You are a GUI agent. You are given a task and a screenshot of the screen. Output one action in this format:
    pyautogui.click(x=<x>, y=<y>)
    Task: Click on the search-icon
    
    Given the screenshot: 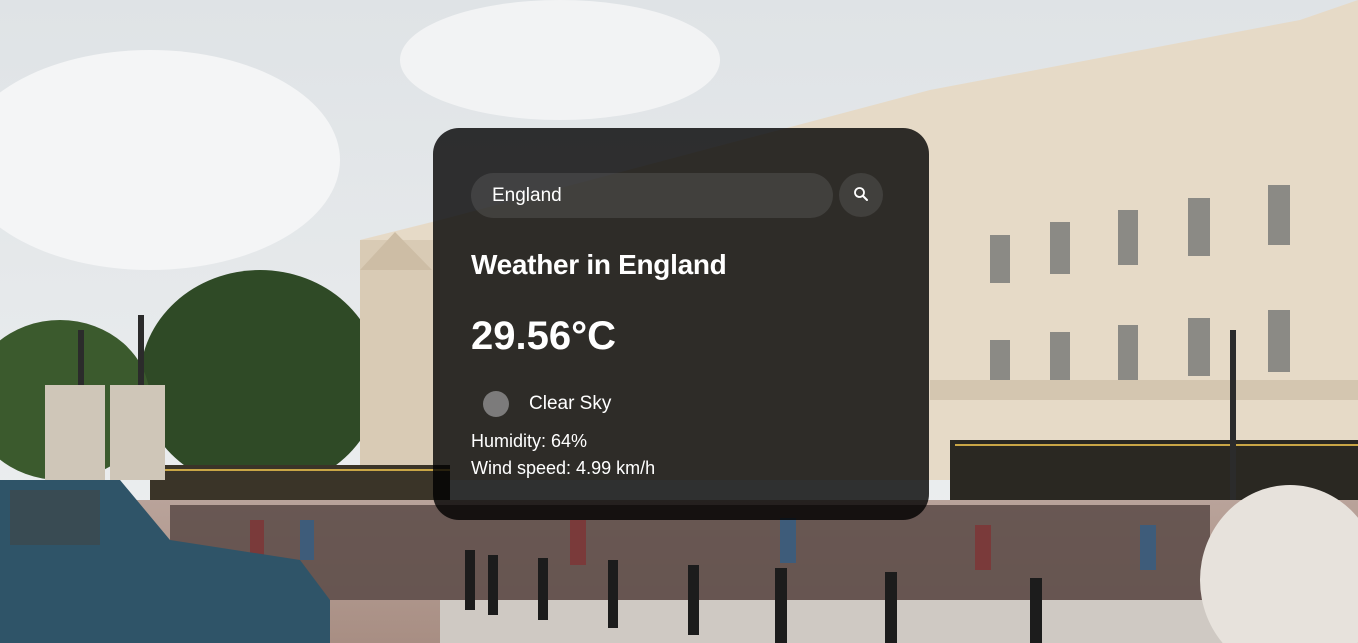 What is the action you would take?
    pyautogui.click(x=861, y=195)
    